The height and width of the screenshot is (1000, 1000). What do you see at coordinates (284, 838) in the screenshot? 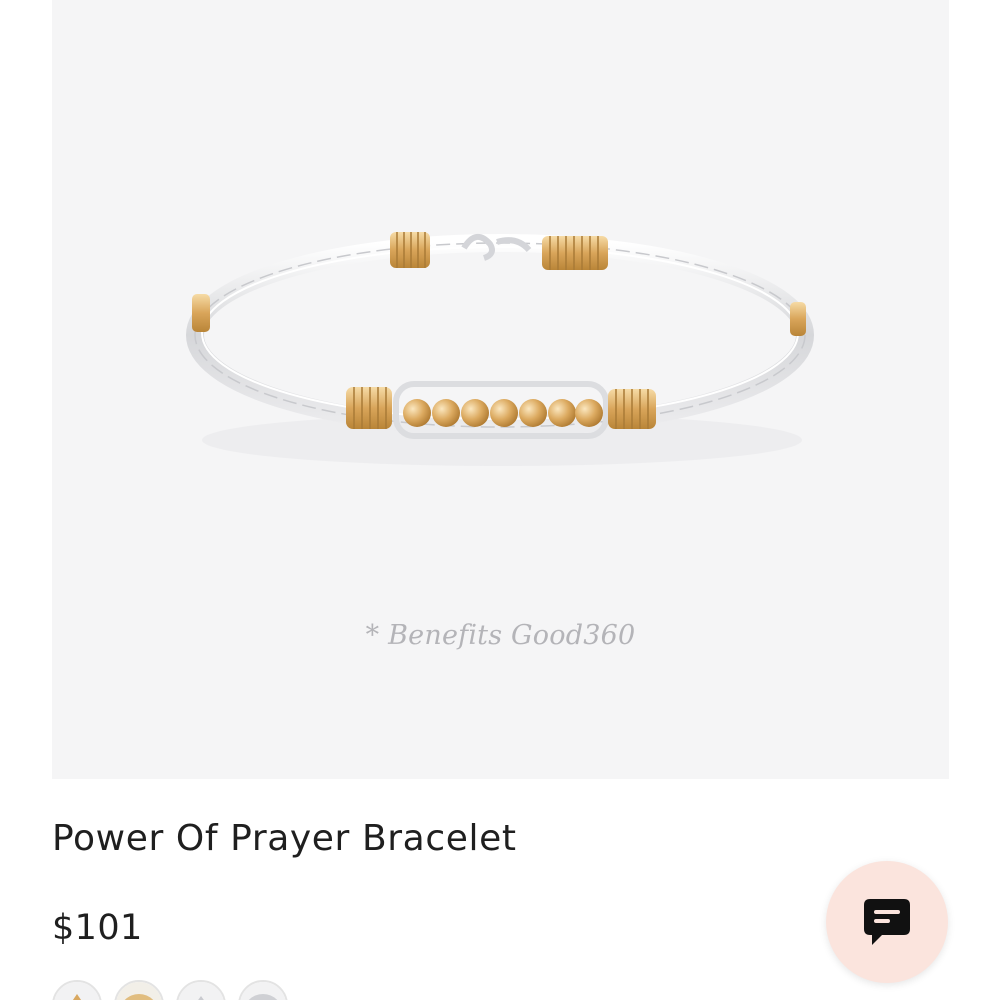
I see `product-title: Power Of Prayer Bracelet` at bounding box center [284, 838].